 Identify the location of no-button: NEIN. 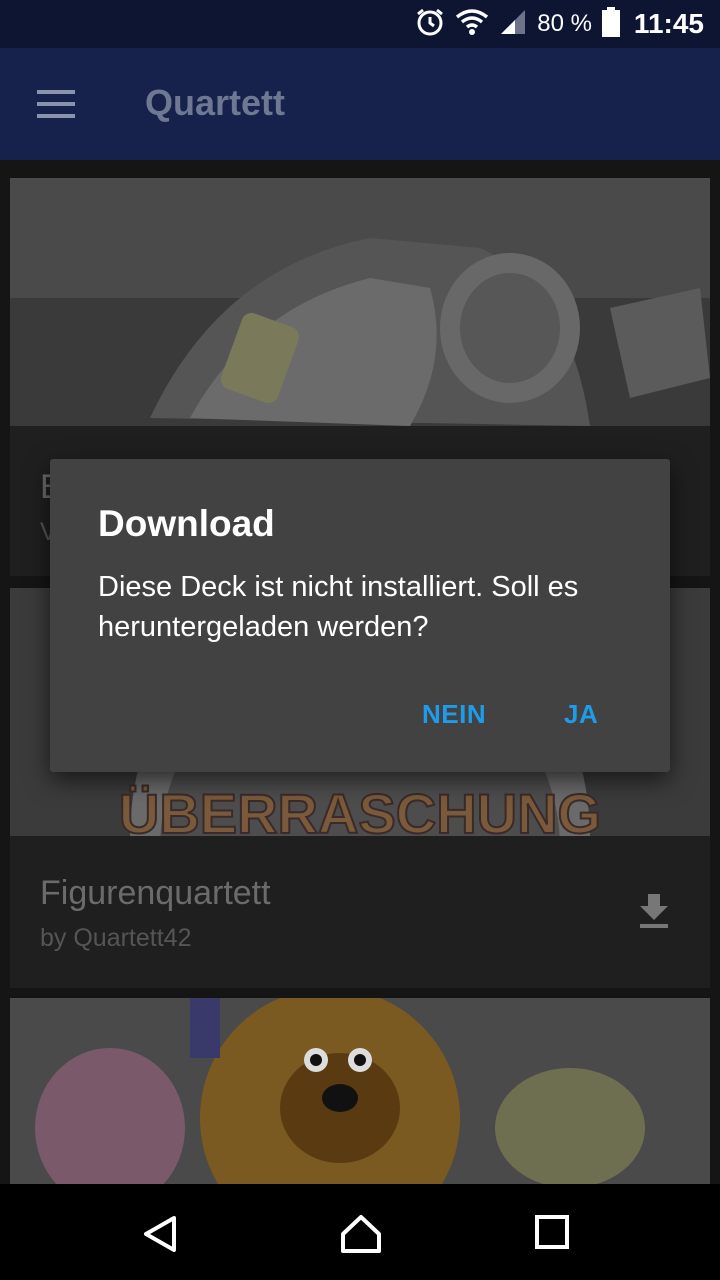
(454, 719).